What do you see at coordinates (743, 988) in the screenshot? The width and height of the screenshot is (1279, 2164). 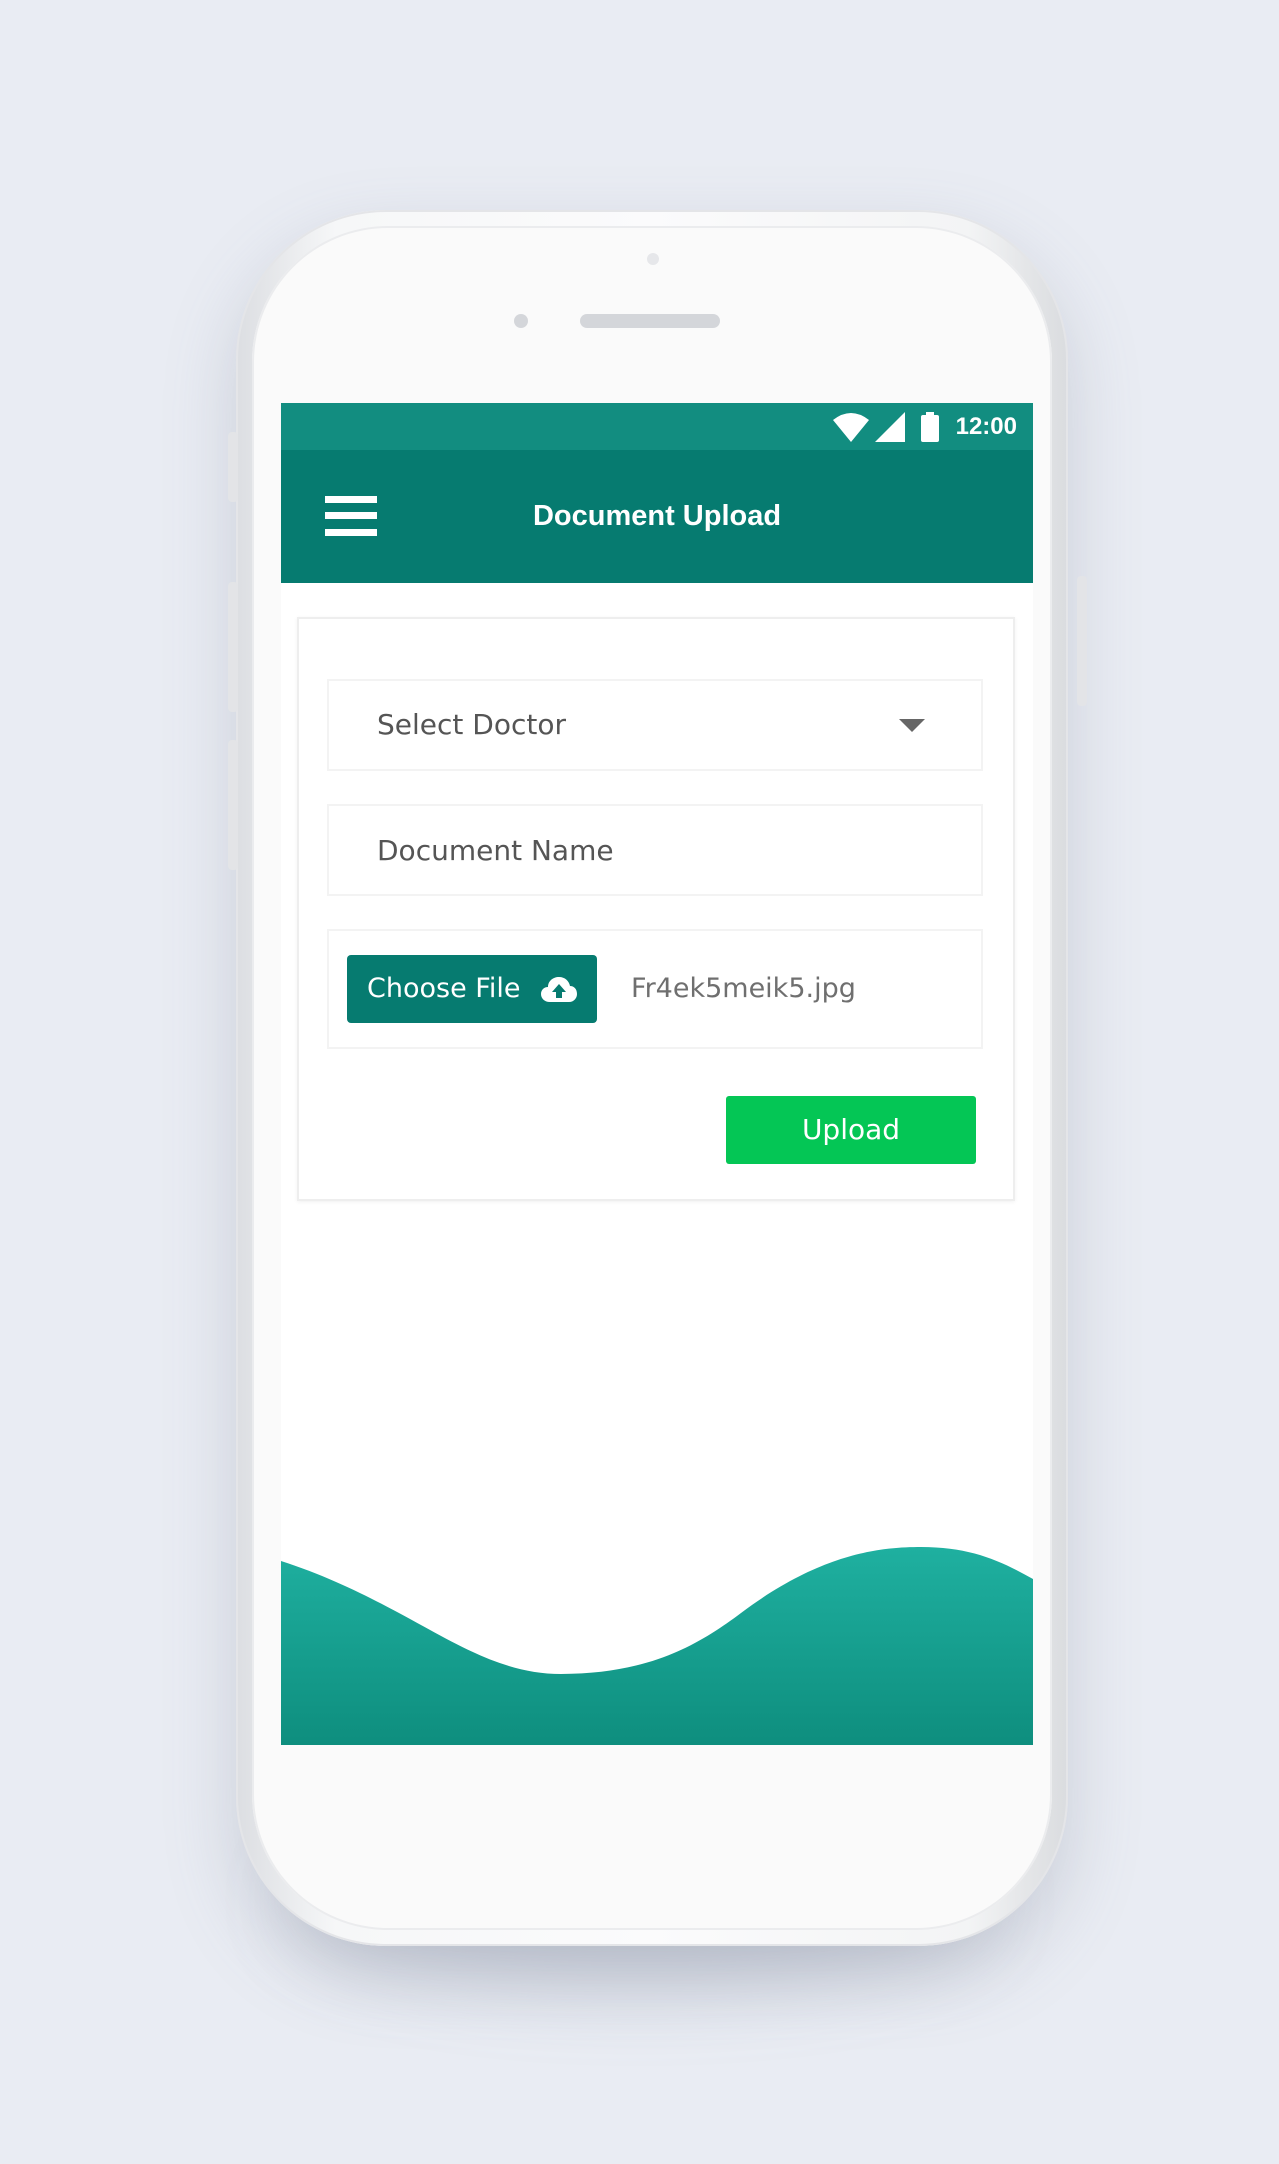 I see `selected-file-name: Fr4ek5meik5.jpg` at bounding box center [743, 988].